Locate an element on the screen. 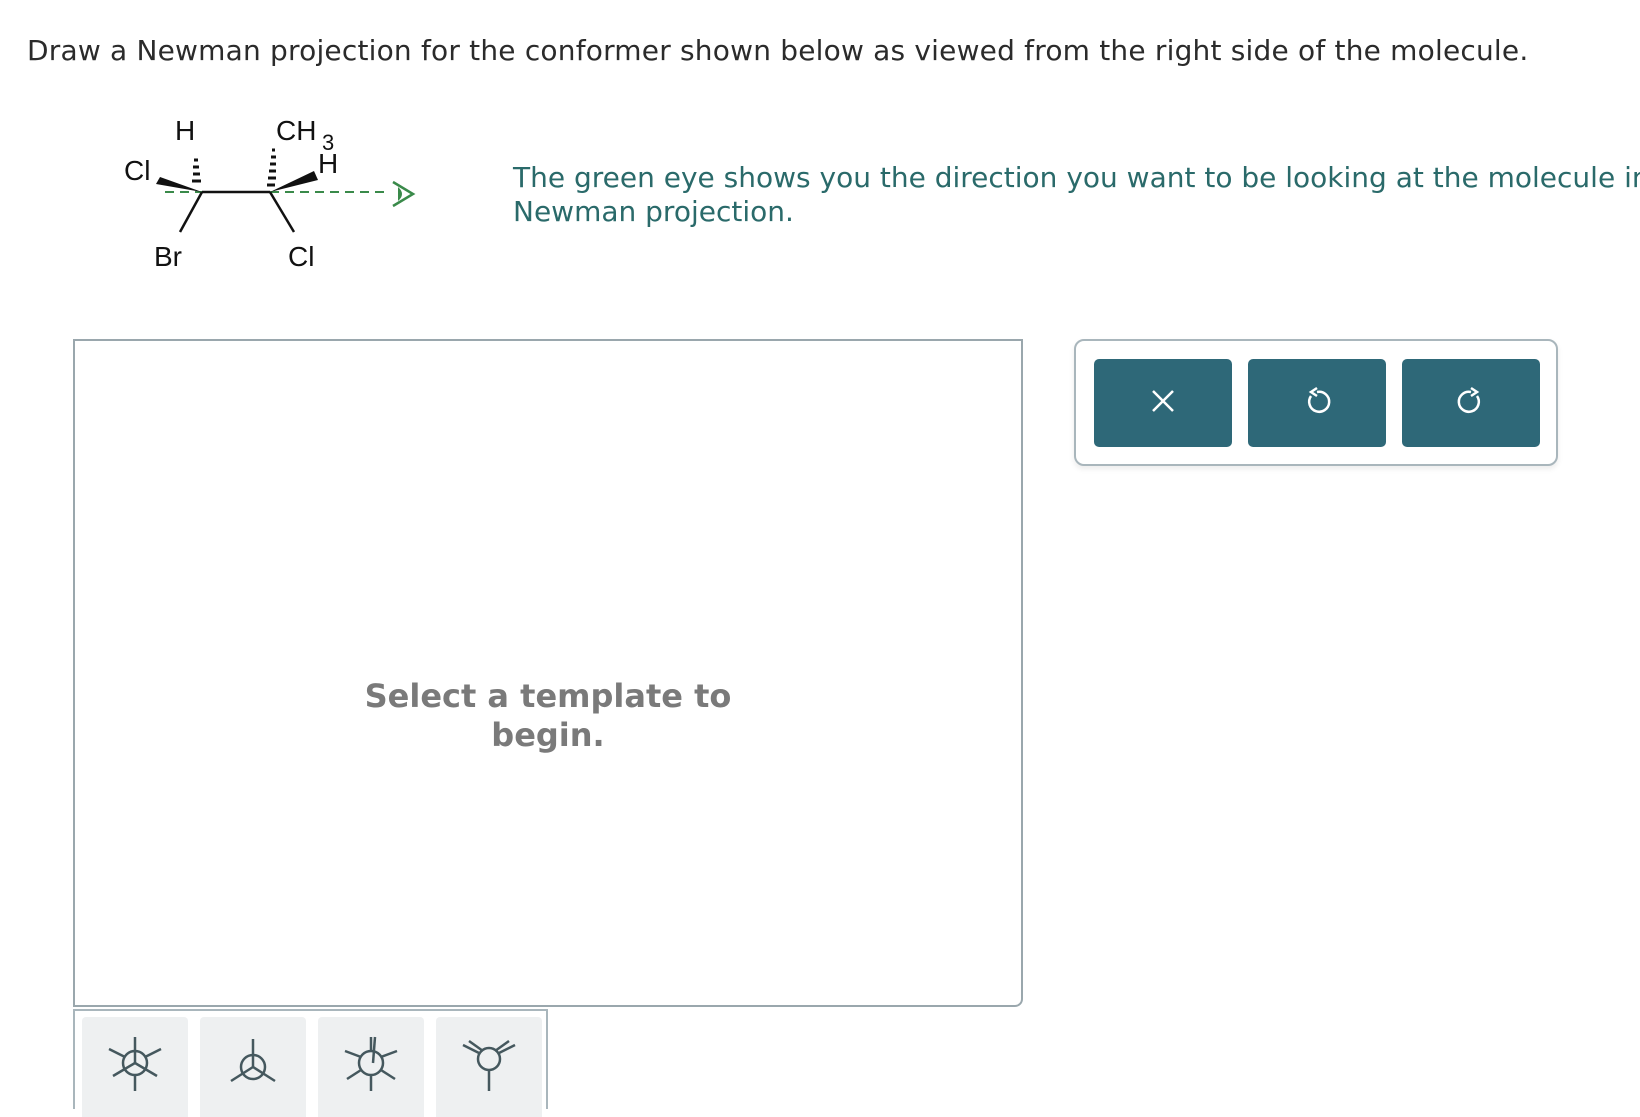 This screenshot has width=1640, height=1117. staggered-template is located at coordinates (135, 1067).